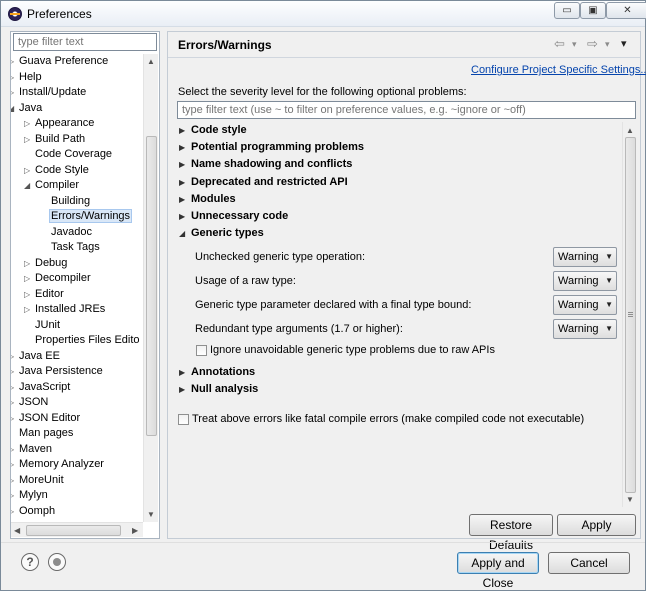 The height and width of the screenshot is (593, 646). Describe the element at coordinates (17, 530) in the screenshot. I see `scroll-left-icon: ◀` at that location.